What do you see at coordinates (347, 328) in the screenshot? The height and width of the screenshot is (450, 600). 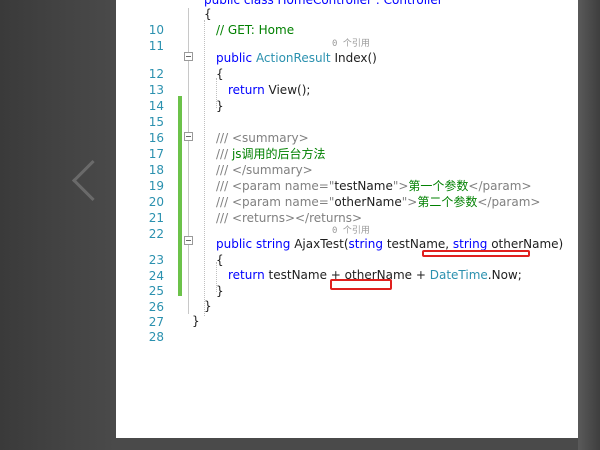 I see `code-line-28: 28 }` at bounding box center [347, 328].